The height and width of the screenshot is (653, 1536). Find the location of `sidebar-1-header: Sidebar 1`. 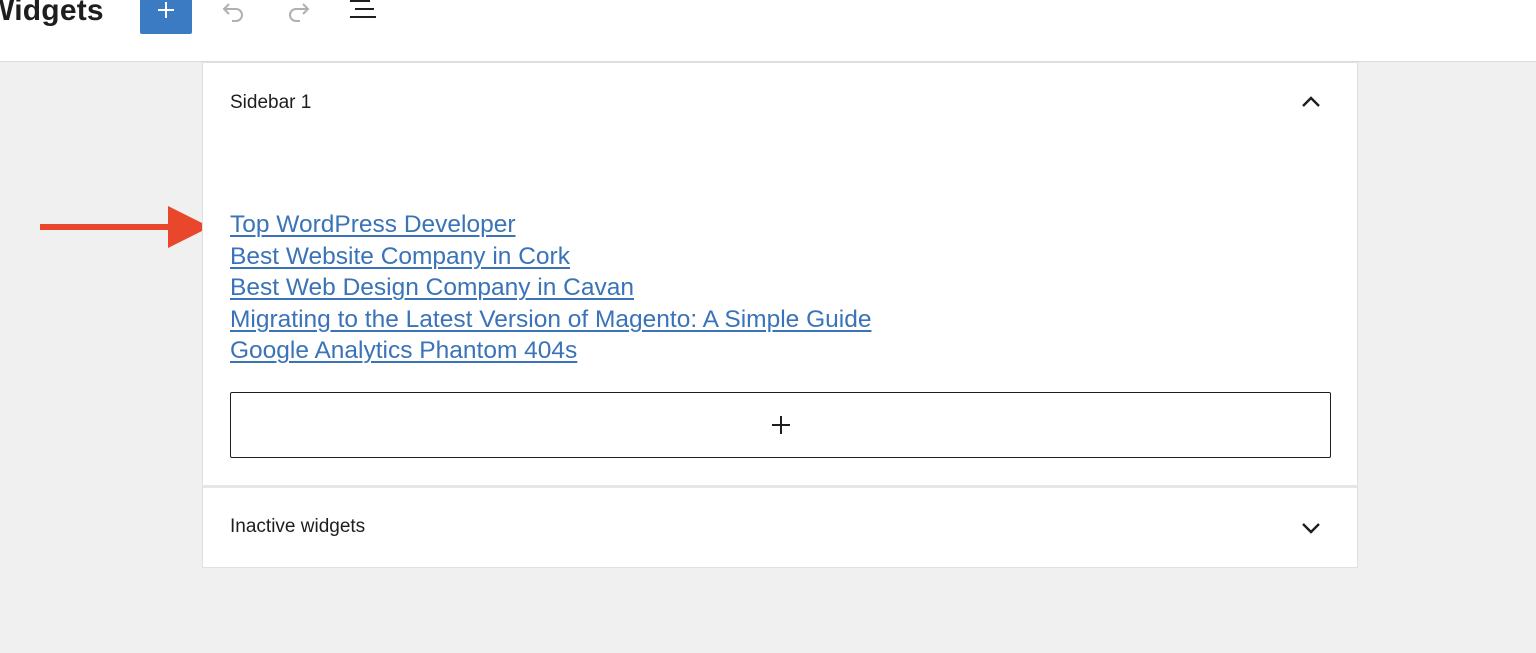

sidebar-1-header: Sidebar 1 is located at coordinates (780, 103).